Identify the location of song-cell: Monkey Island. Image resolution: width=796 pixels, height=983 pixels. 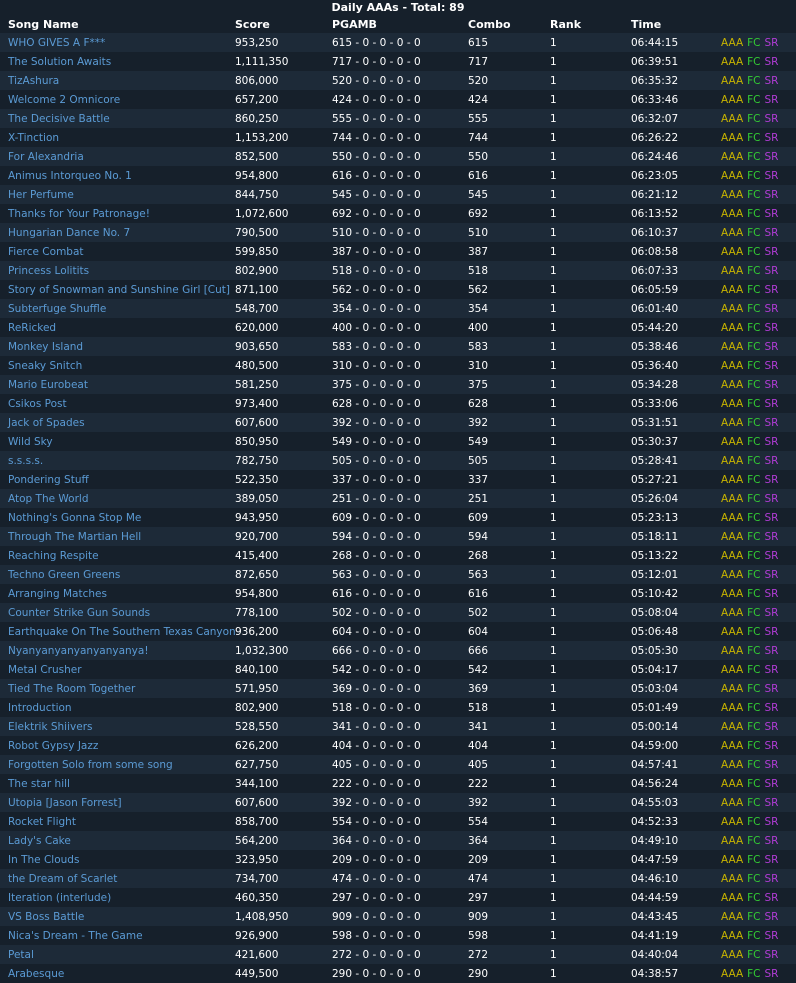
(117, 346).